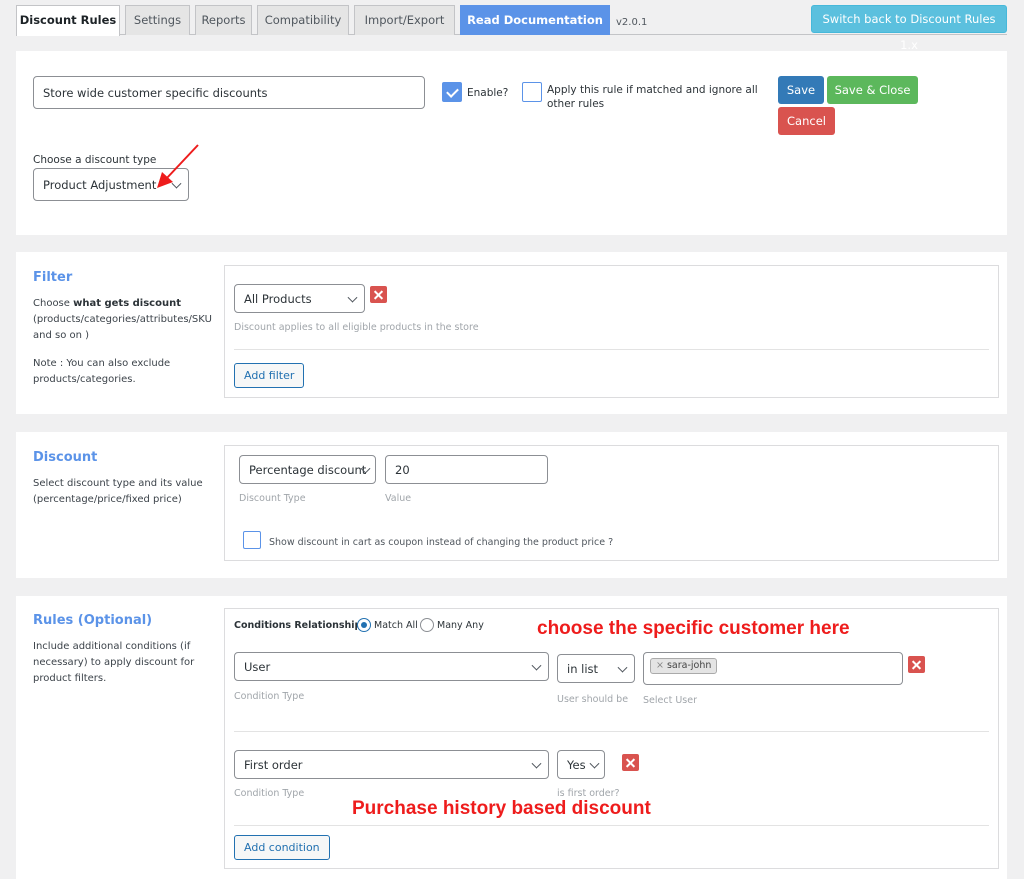  What do you see at coordinates (872, 90) in the screenshot?
I see `save-close-button: Save & Close` at bounding box center [872, 90].